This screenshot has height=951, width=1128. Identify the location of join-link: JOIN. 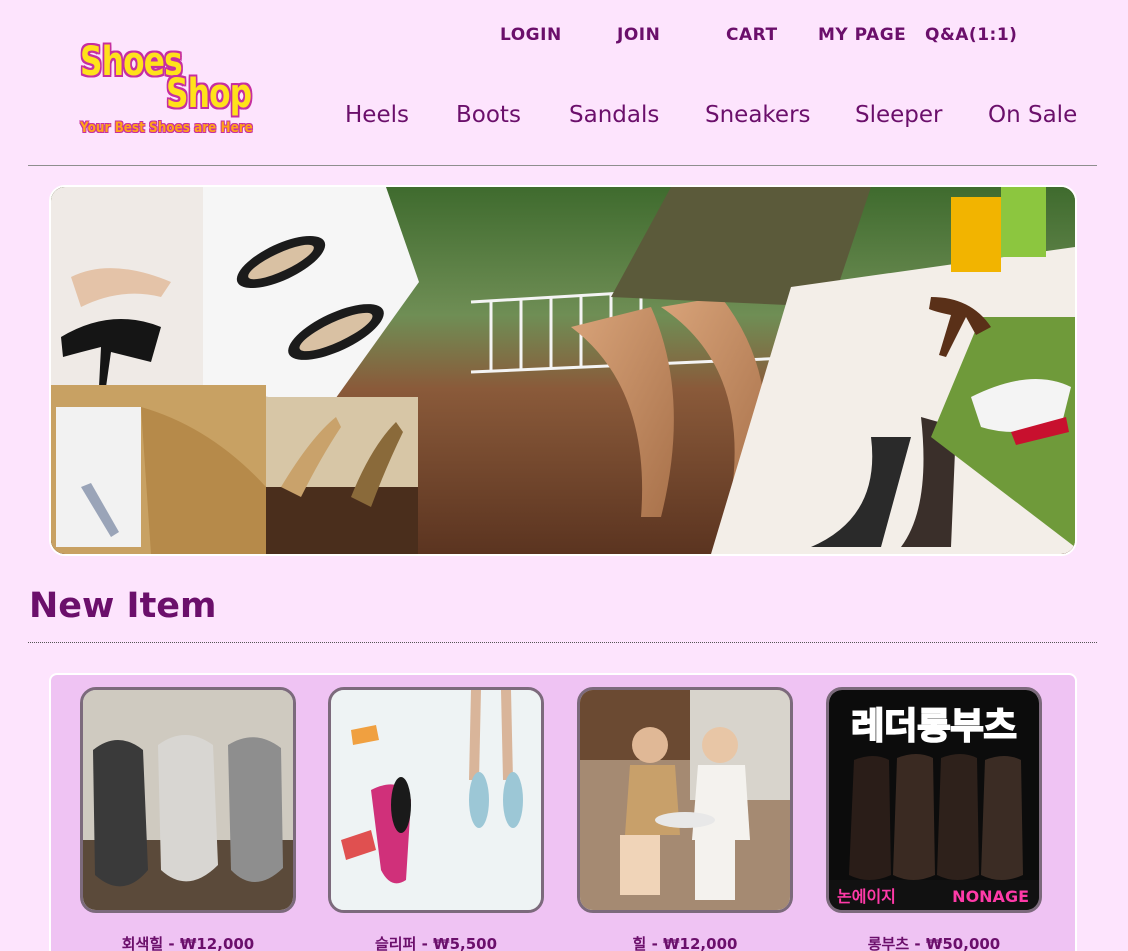
(638, 35).